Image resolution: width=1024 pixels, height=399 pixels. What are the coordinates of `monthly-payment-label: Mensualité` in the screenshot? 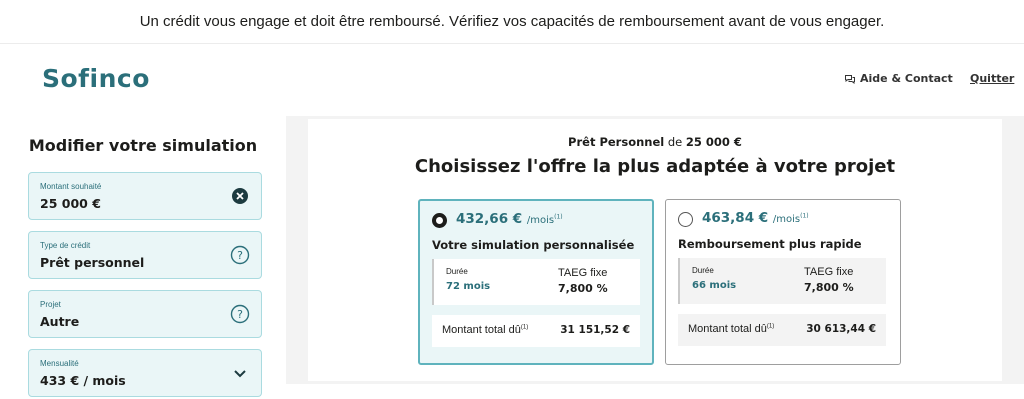 It's located at (59, 363).